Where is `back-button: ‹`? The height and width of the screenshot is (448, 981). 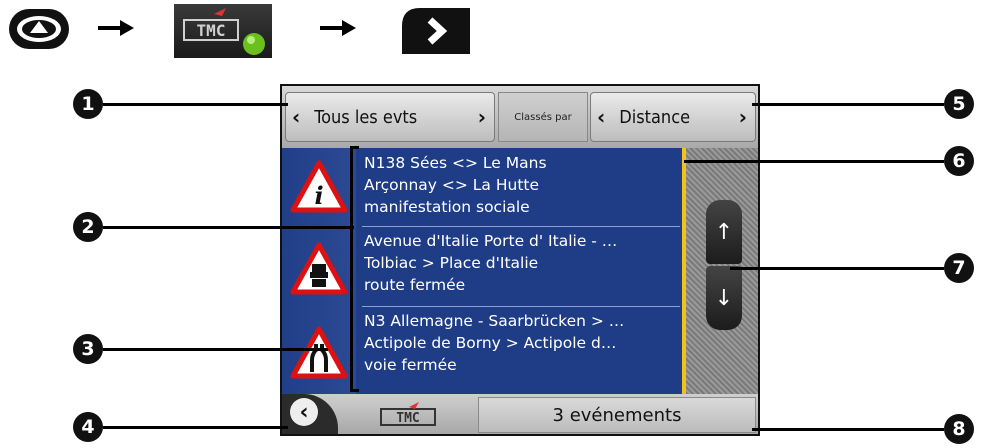 back-button: ‹ is located at coordinates (310, 414).